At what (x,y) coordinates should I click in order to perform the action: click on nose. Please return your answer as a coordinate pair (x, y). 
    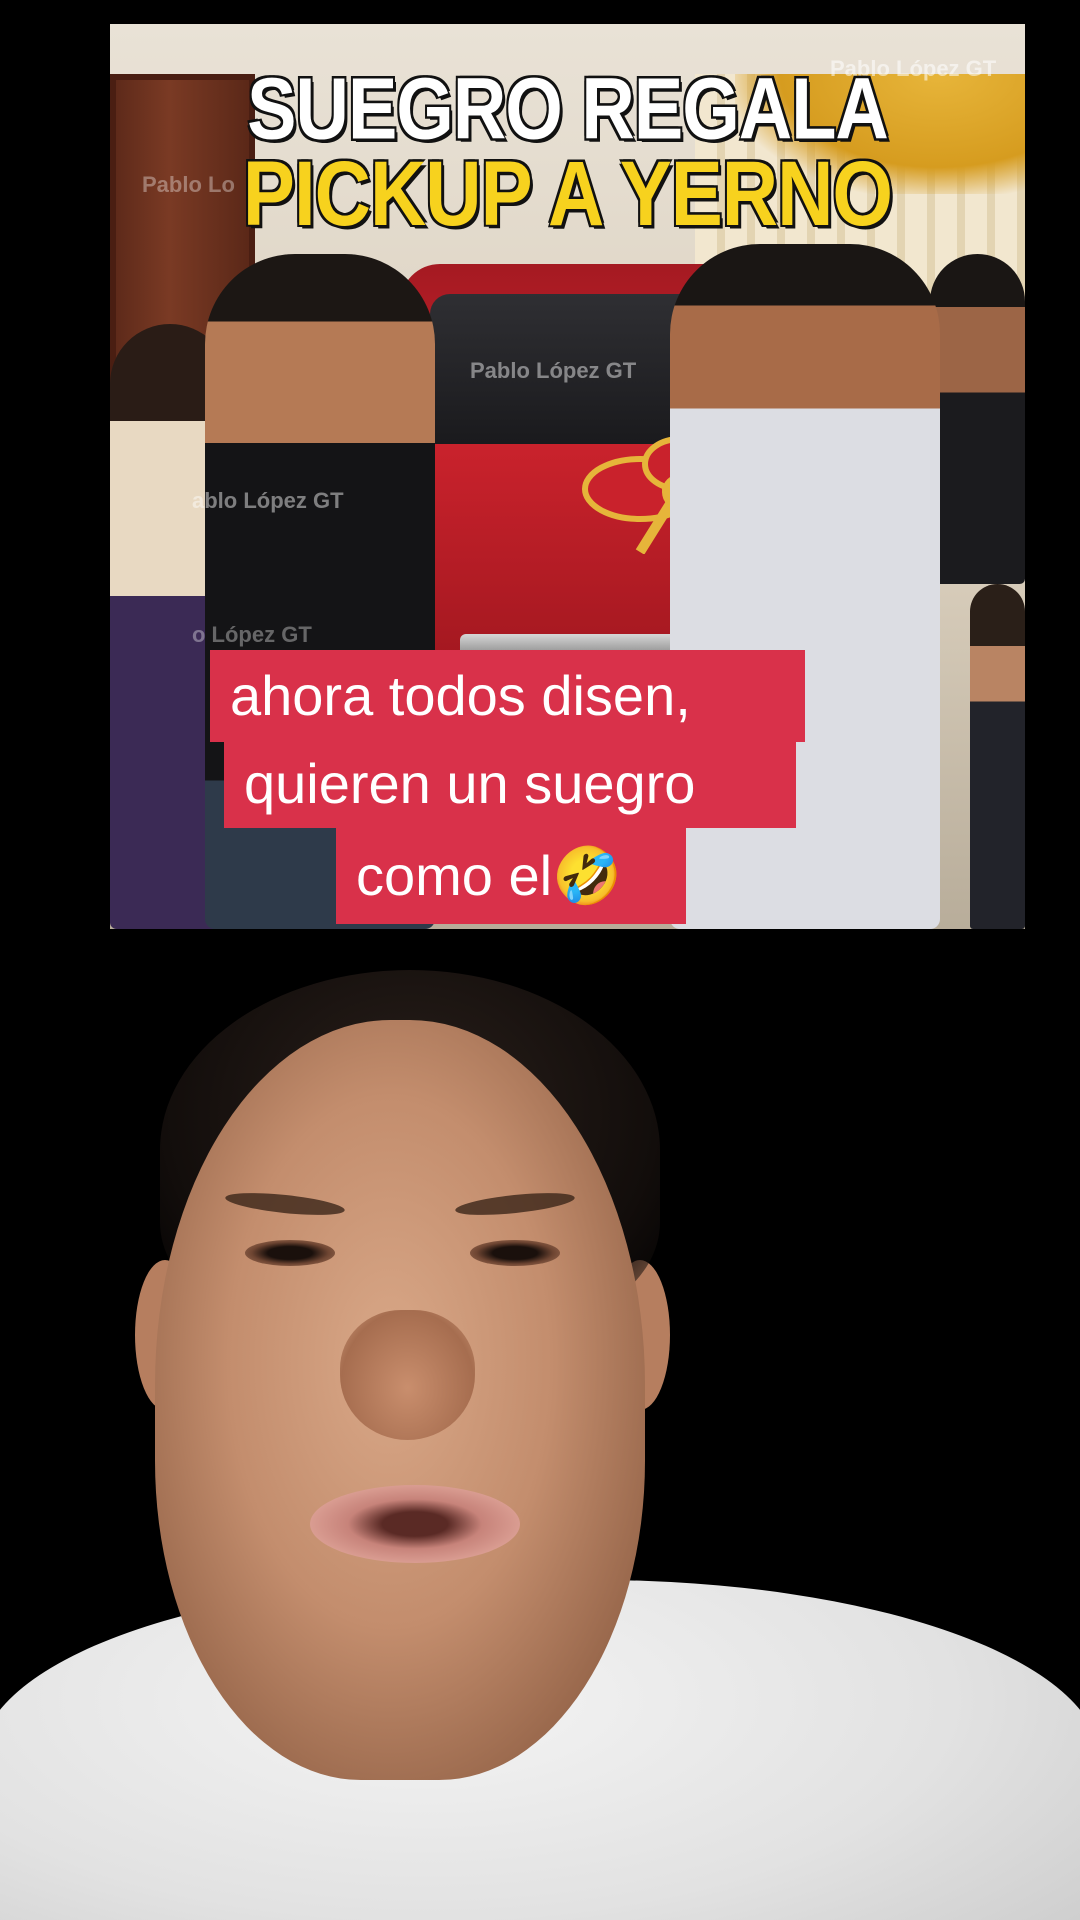
    Looking at the image, I should click on (407, 1375).